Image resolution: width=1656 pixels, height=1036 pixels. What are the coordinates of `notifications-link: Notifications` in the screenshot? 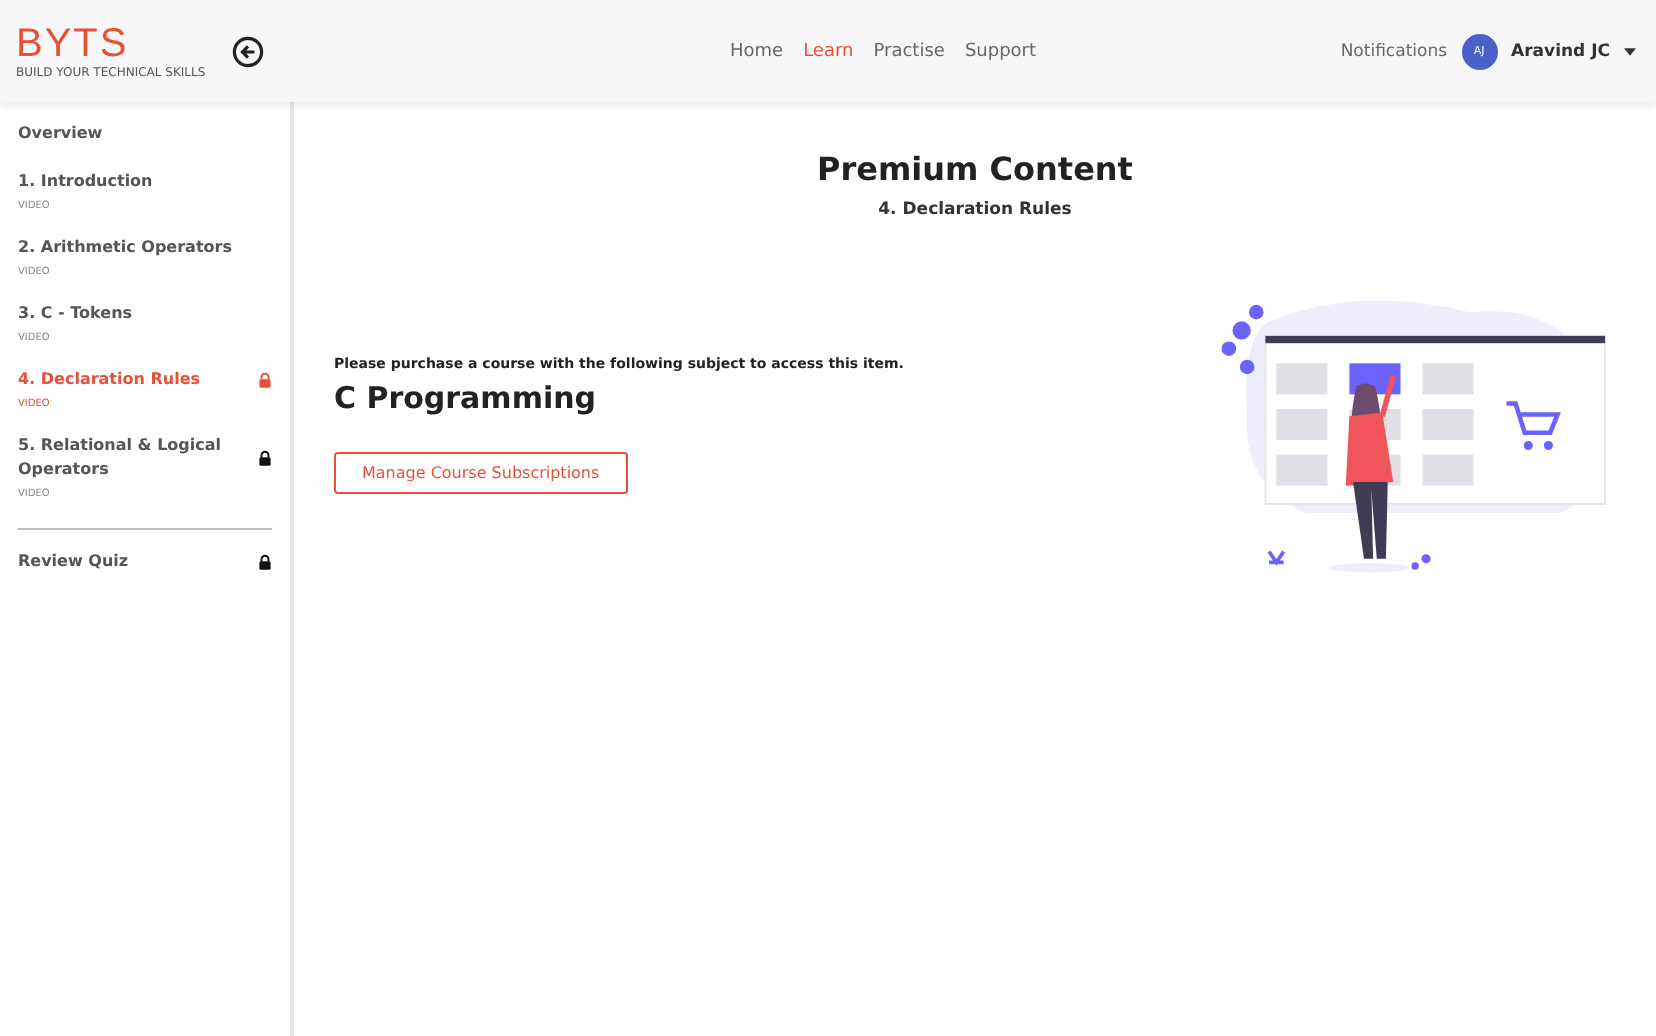 It's located at (1394, 51).